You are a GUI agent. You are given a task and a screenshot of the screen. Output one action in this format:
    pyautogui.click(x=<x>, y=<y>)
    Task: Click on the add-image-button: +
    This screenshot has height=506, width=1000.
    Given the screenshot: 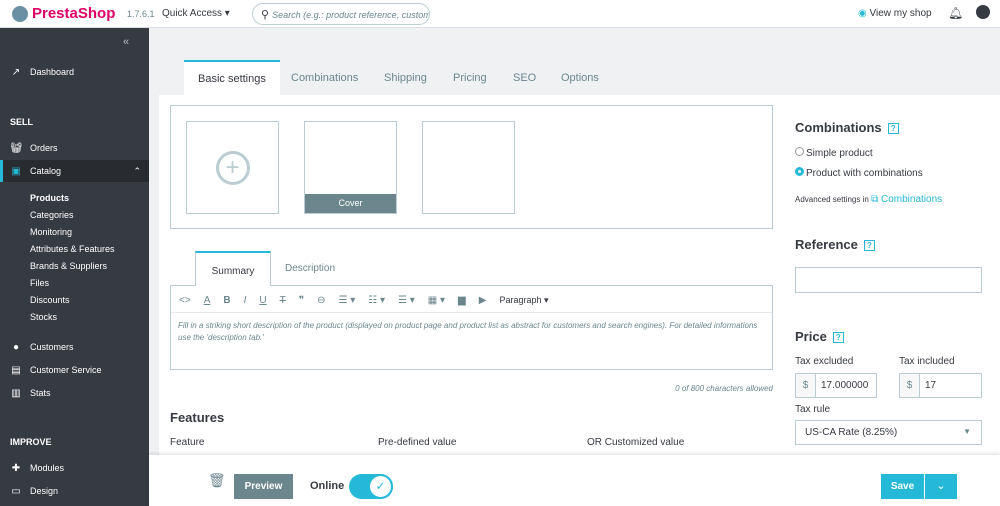 What is the action you would take?
    pyautogui.click(x=232, y=167)
    